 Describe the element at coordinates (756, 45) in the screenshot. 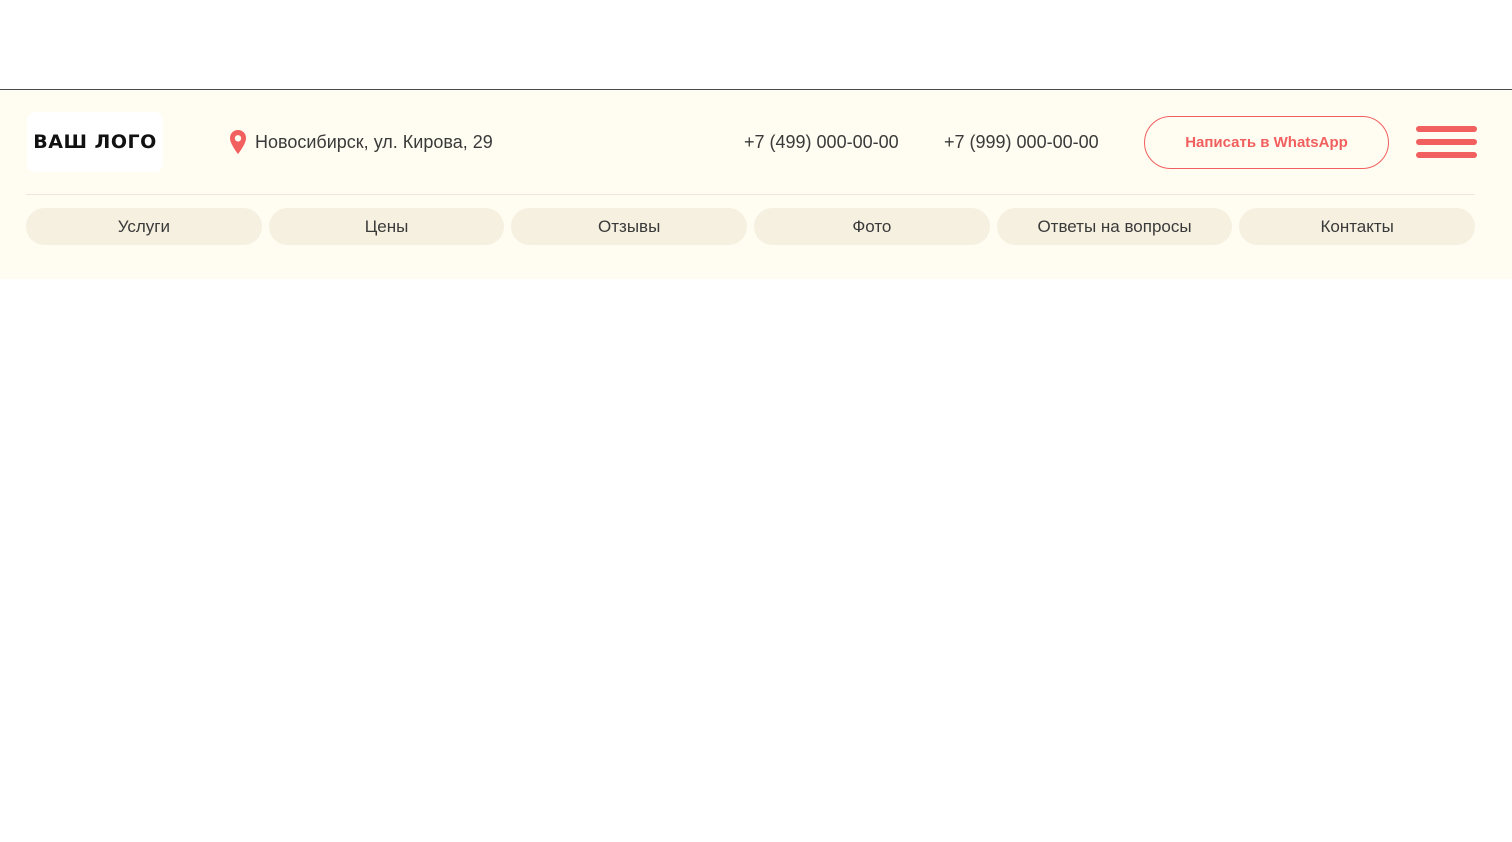

I see `top-blank-area` at that location.